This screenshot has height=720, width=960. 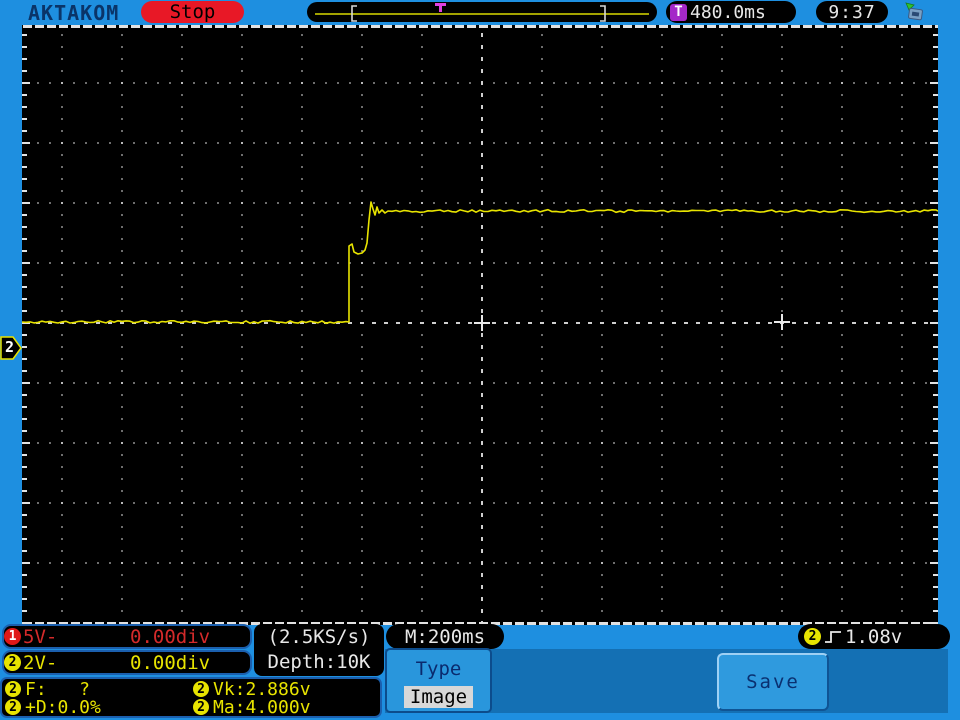 I want to click on channel2-marker-label: 2, so click(x=10, y=347).